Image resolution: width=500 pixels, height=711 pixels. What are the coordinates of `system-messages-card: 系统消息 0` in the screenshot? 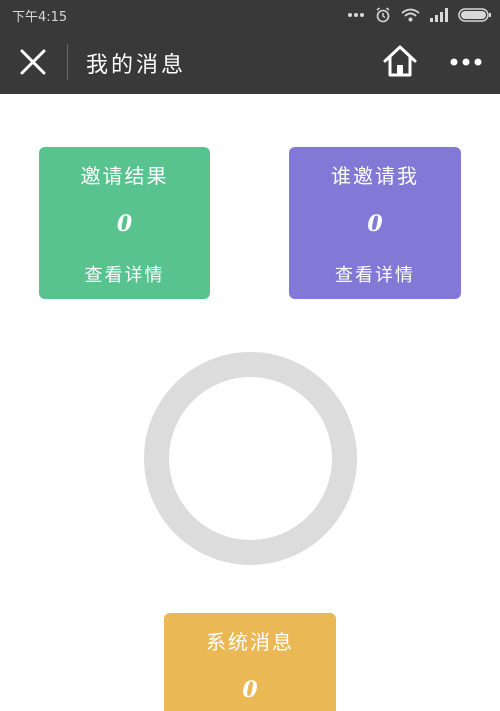 It's located at (250, 662).